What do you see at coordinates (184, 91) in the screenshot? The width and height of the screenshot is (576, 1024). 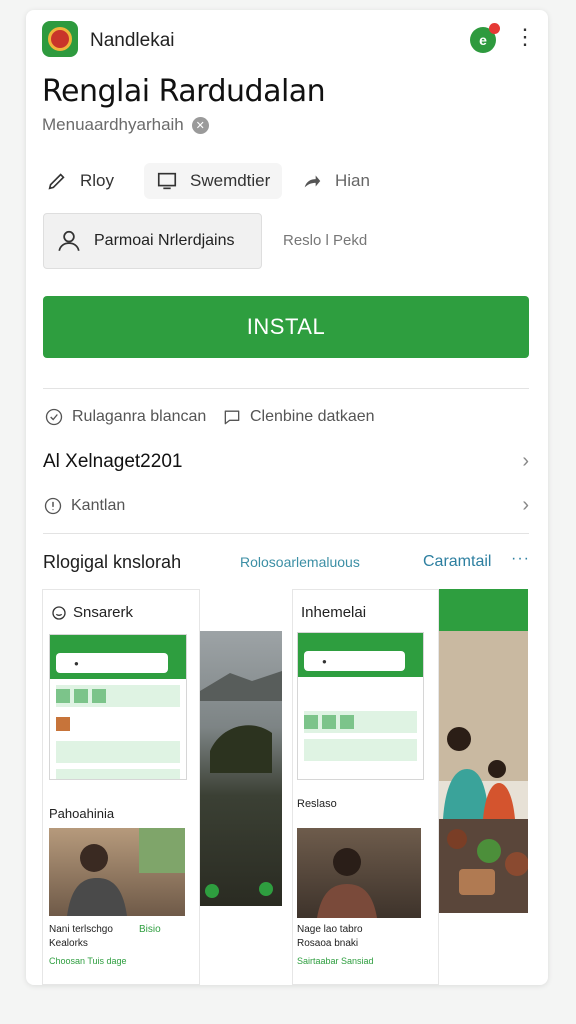 I see `page-title: Renglai Rardudalan` at bounding box center [184, 91].